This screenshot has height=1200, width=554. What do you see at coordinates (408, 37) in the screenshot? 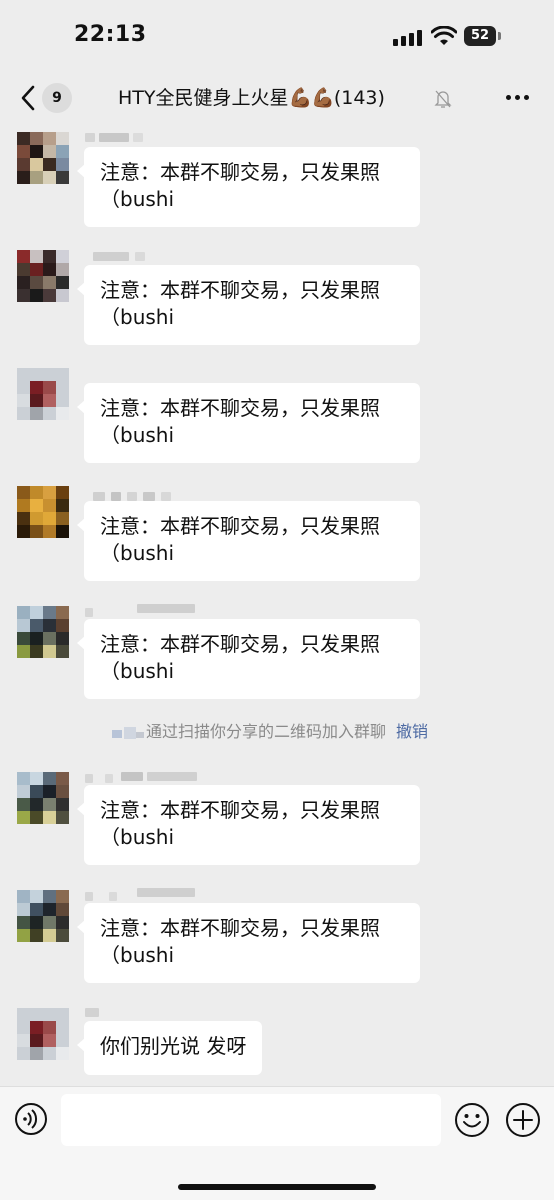
I see `signal-icon` at bounding box center [408, 37].